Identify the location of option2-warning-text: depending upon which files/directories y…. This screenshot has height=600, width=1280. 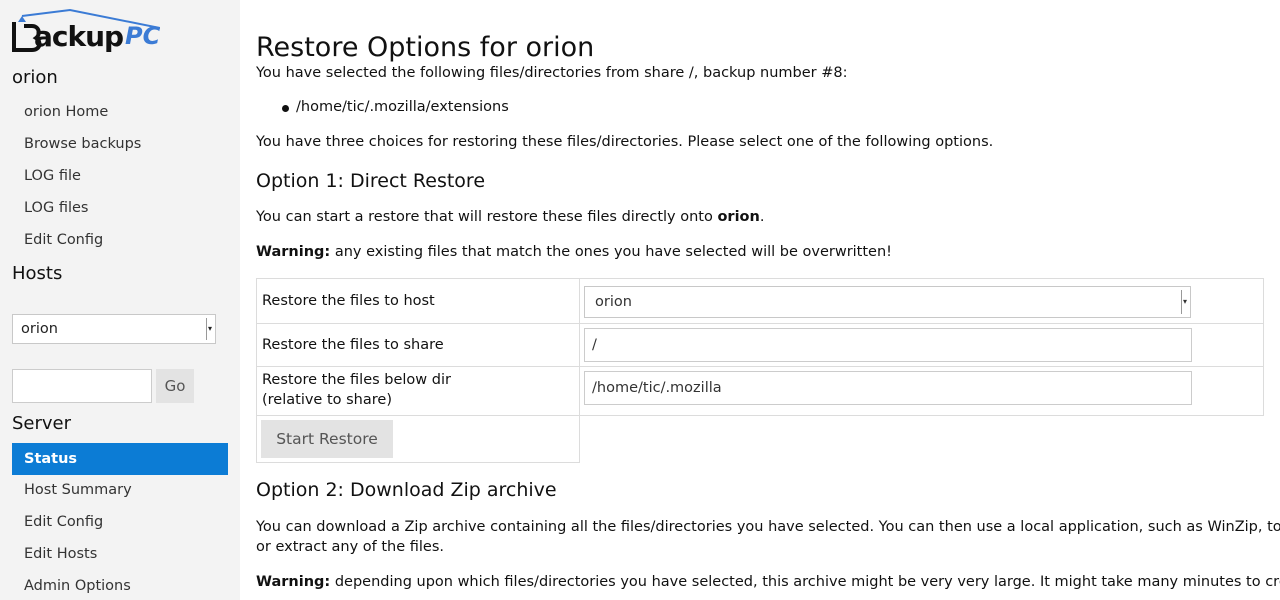
(805, 582).